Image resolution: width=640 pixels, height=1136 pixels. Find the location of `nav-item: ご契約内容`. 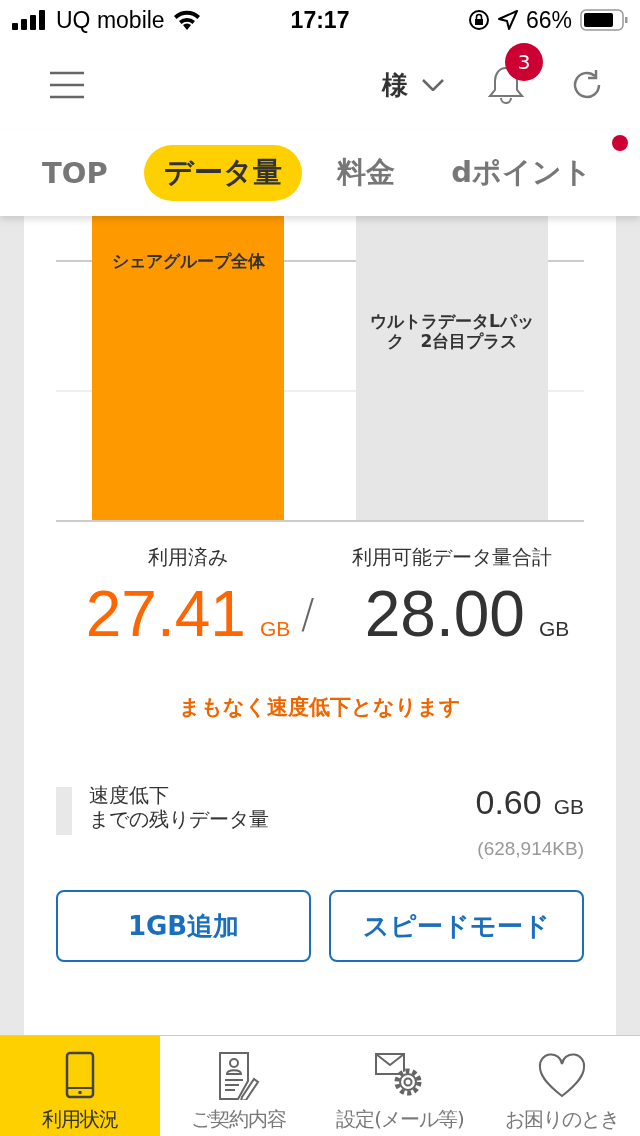

nav-item: ご契約内容 is located at coordinates (238, 1086).